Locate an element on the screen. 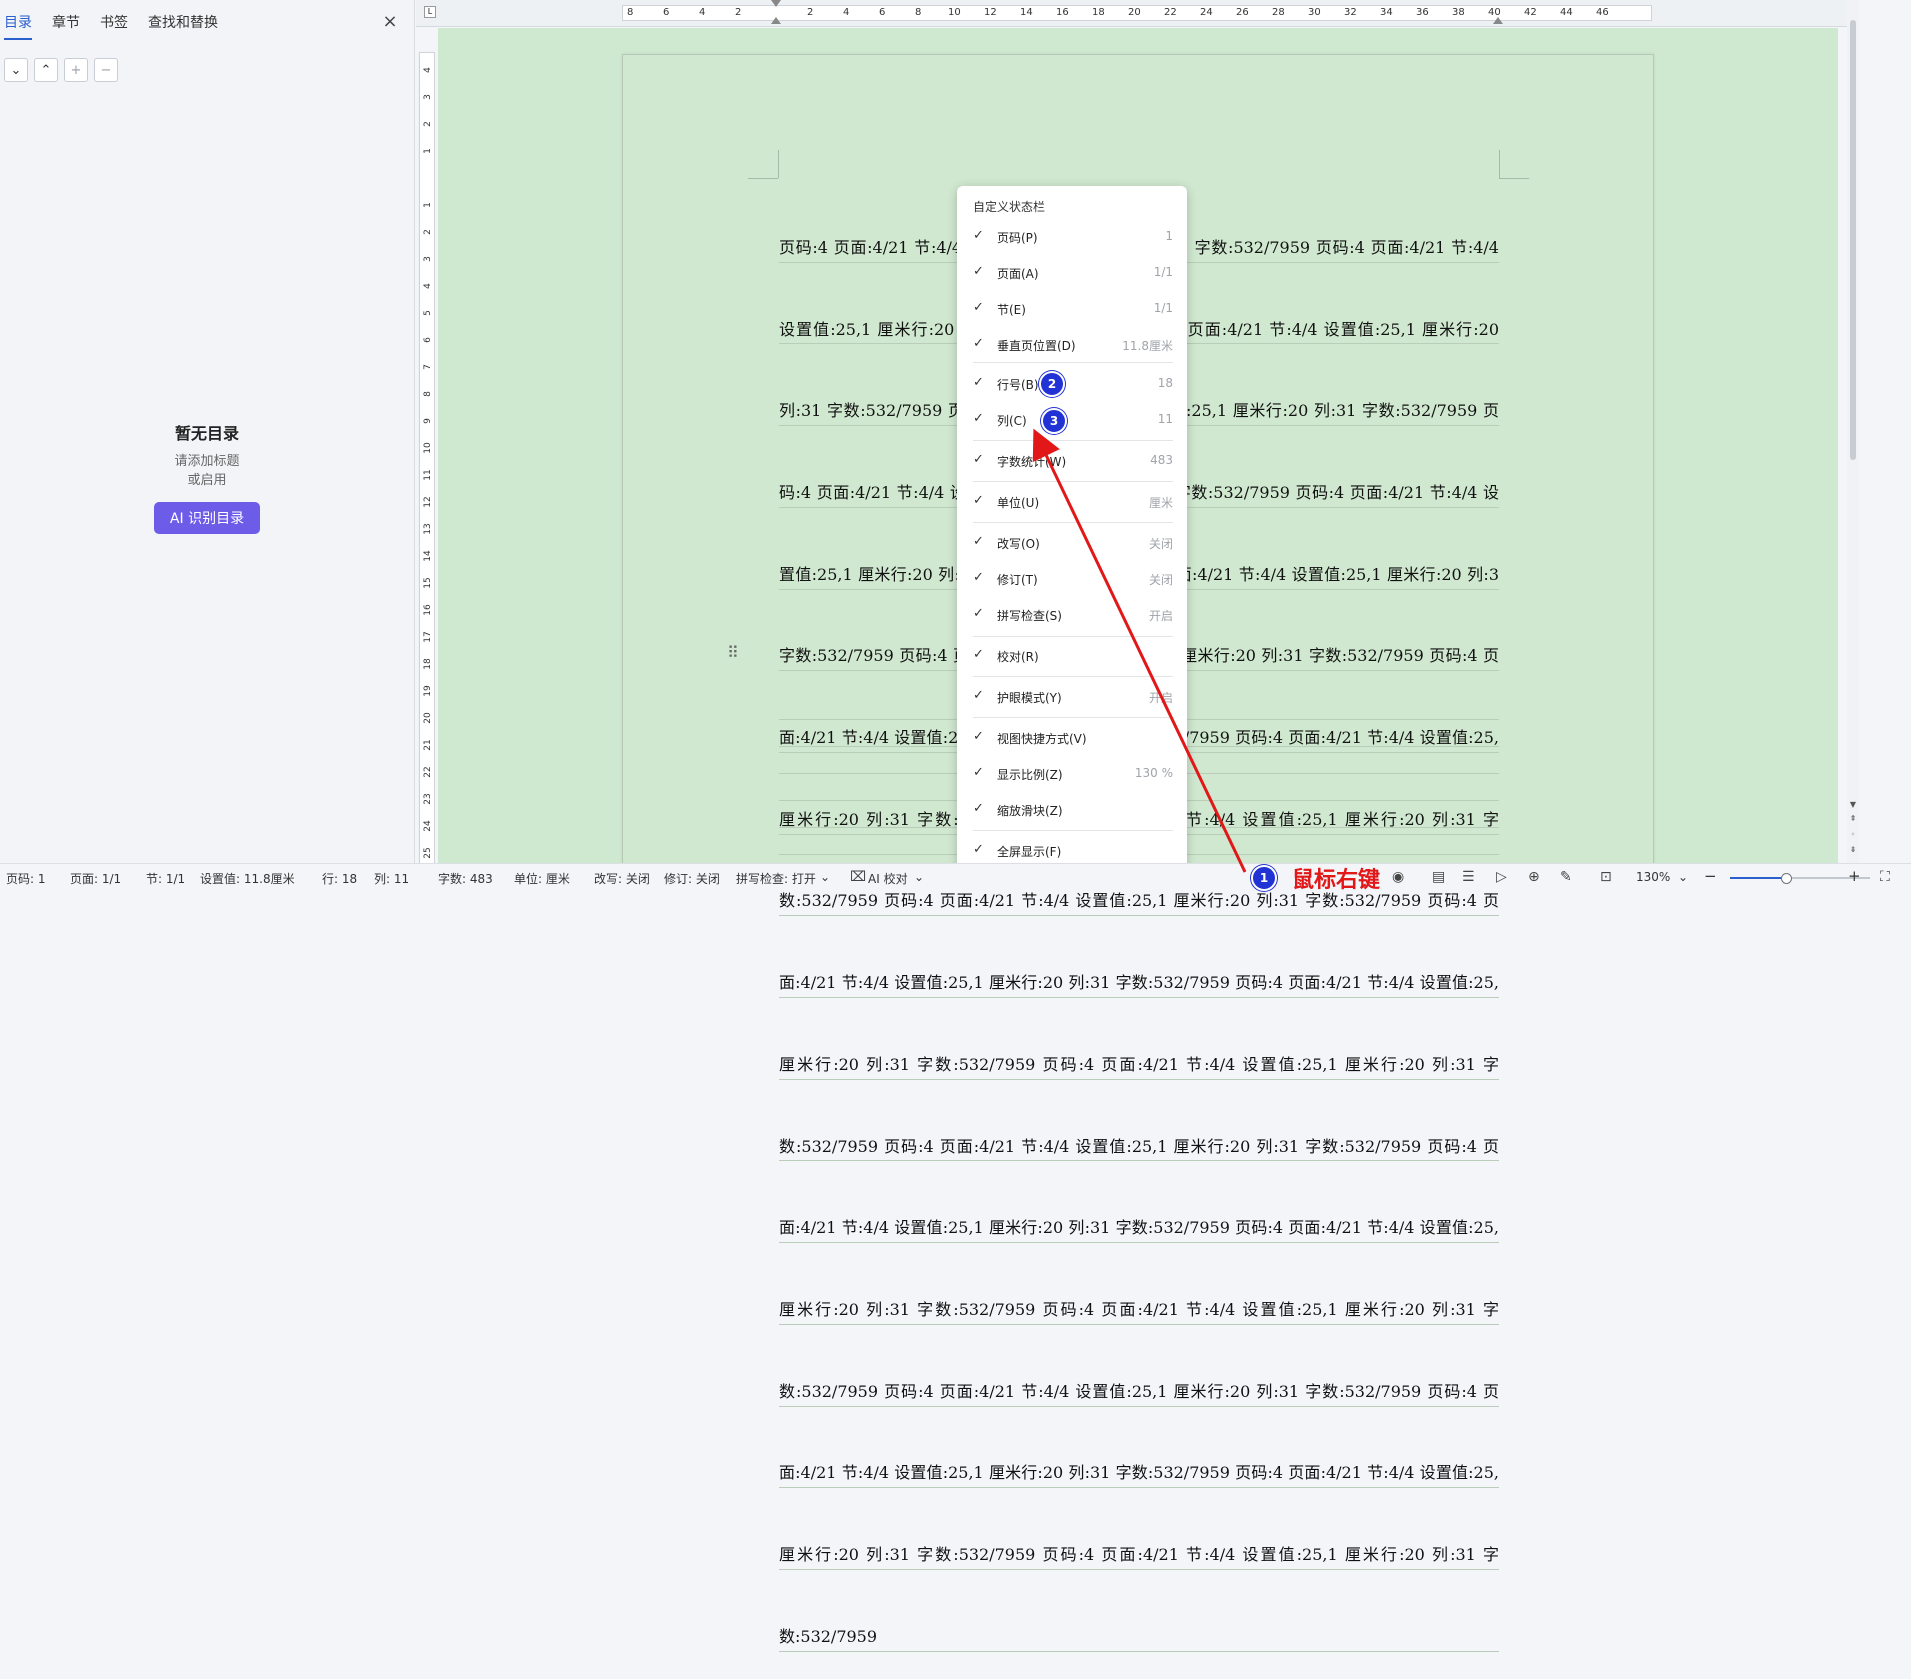 Image resolution: width=1911 pixels, height=1679 pixels. menu-item-value: 厘米 is located at coordinates (1160, 503).